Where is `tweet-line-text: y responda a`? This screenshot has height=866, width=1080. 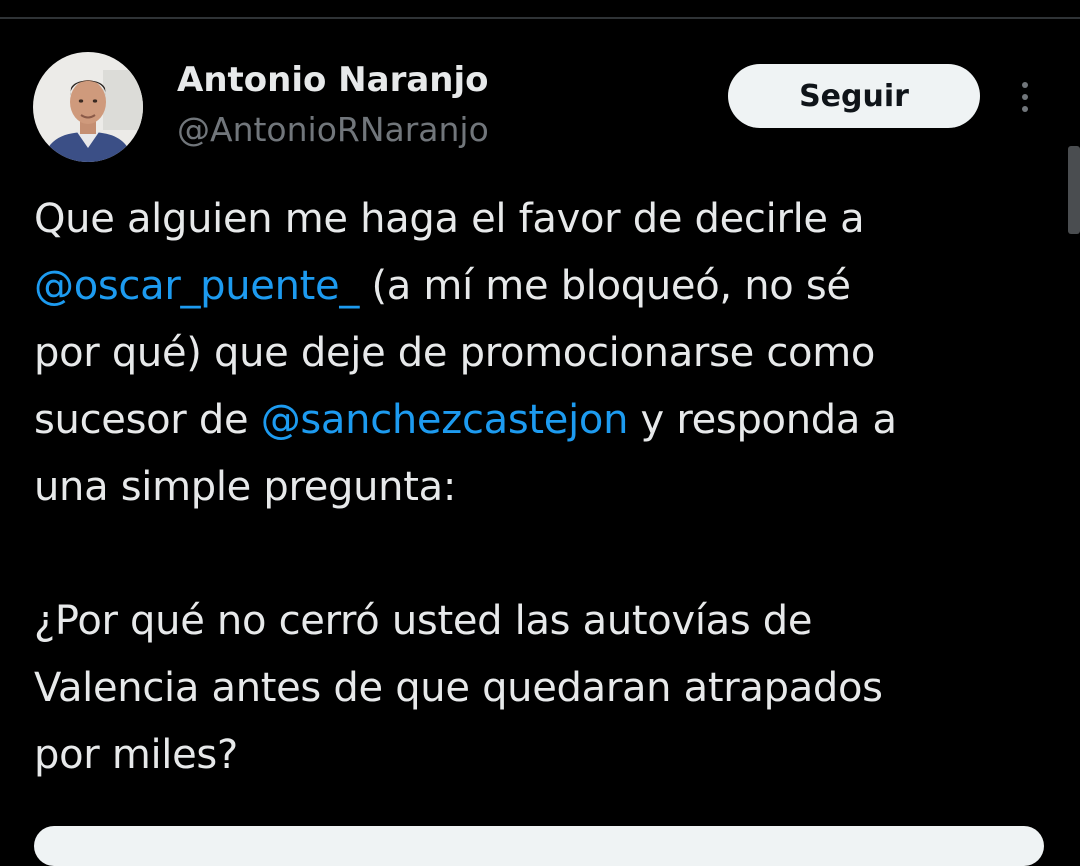 tweet-line-text: y responda a is located at coordinates (762, 420).